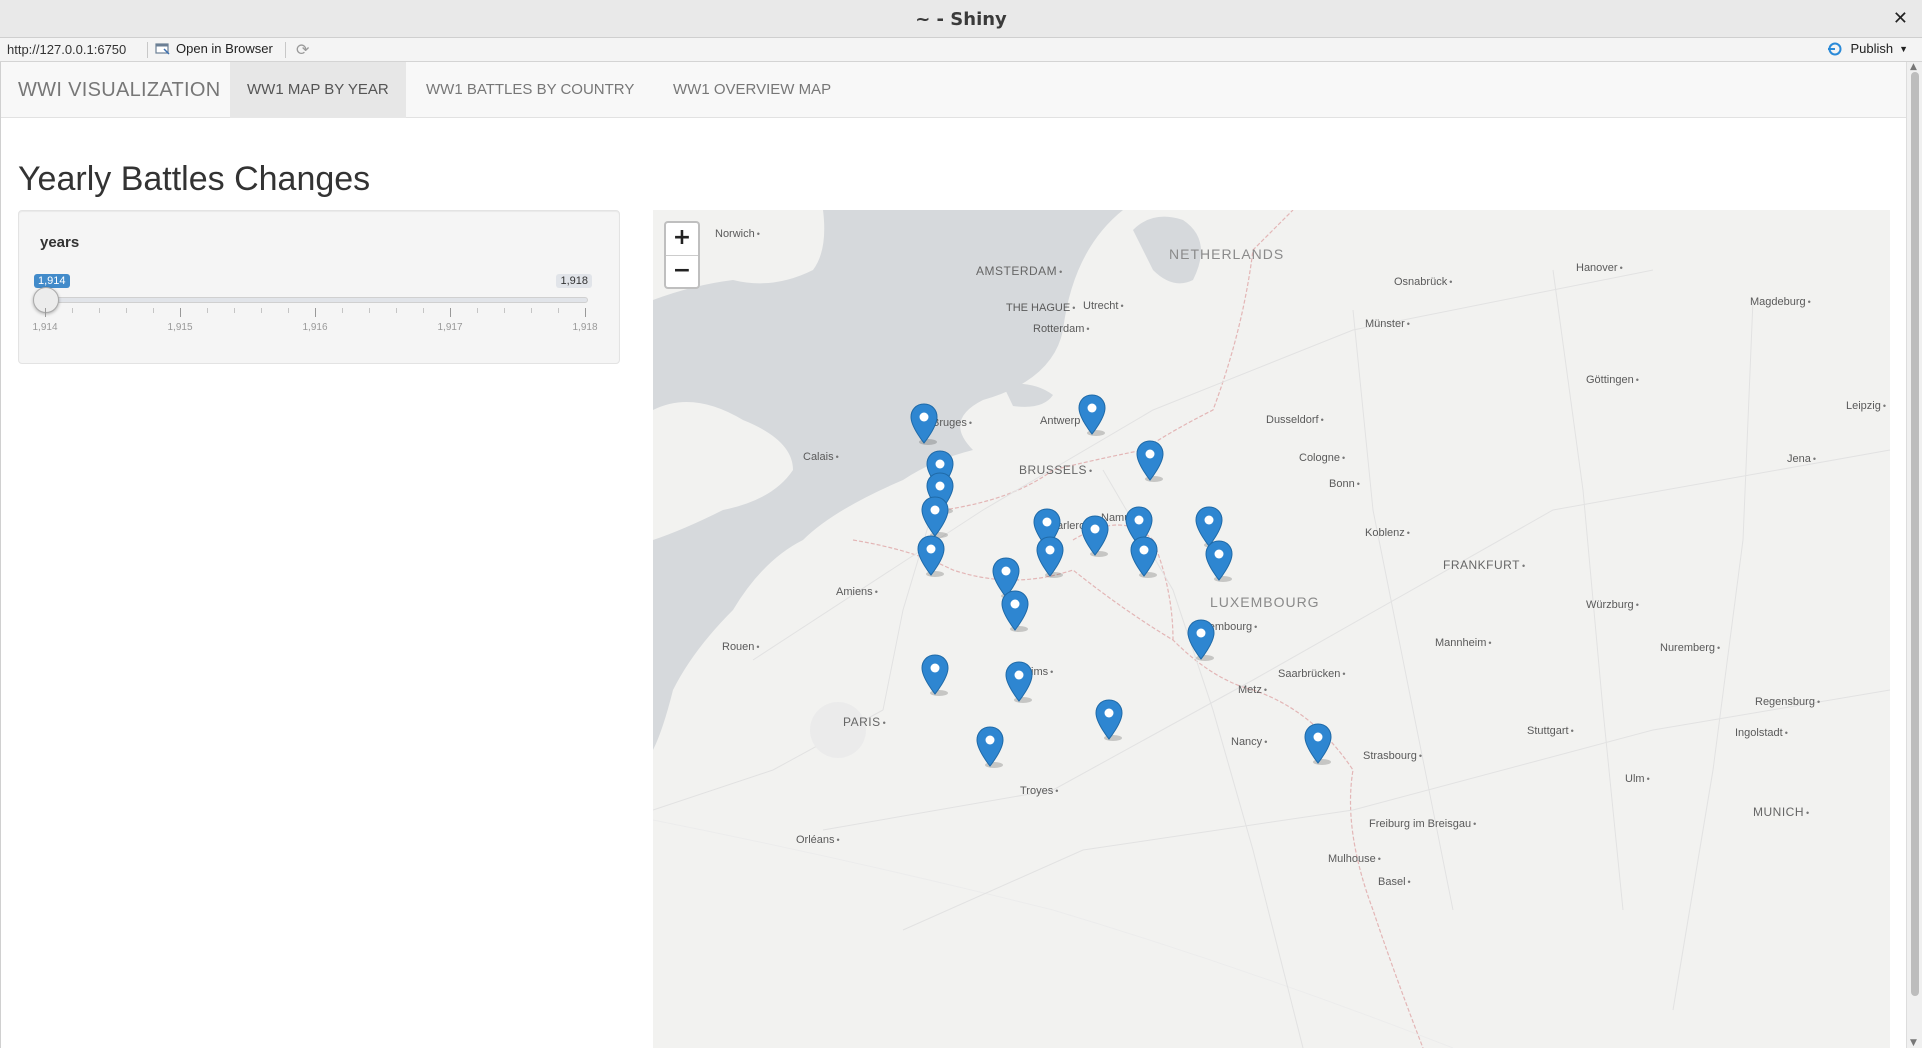  What do you see at coordinates (1900, 18) in the screenshot?
I see `close-icon: ✕` at bounding box center [1900, 18].